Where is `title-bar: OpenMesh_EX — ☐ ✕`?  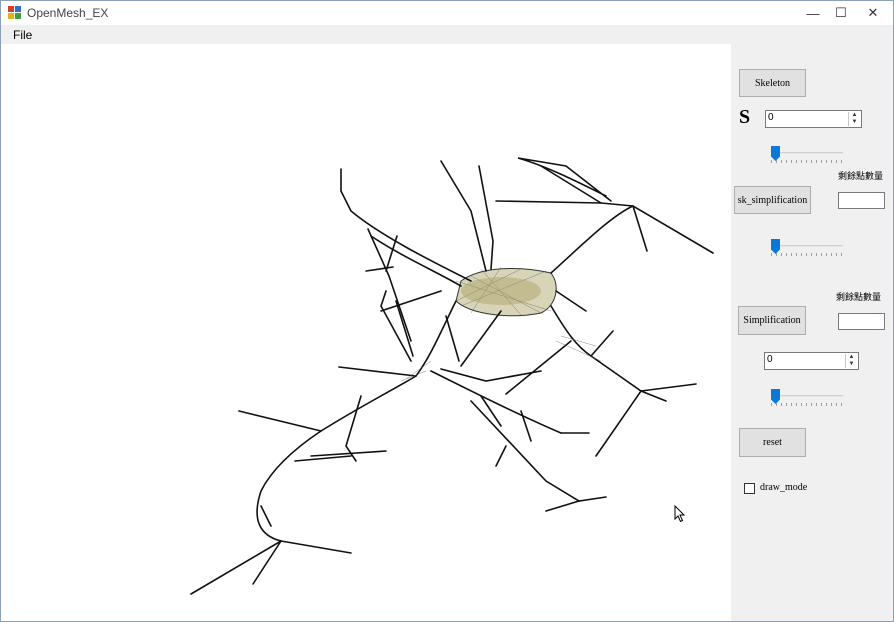
title-bar: OpenMesh_EX — ☐ ✕ is located at coordinates (447, 13).